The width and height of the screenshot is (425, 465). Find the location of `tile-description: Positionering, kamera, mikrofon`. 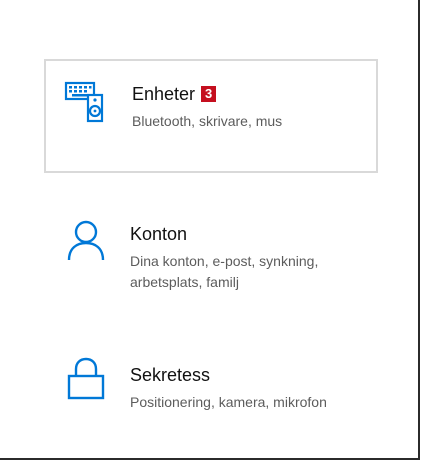

tile-description: Positionering, kamera, mikrofon is located at coordinates (228, 402).